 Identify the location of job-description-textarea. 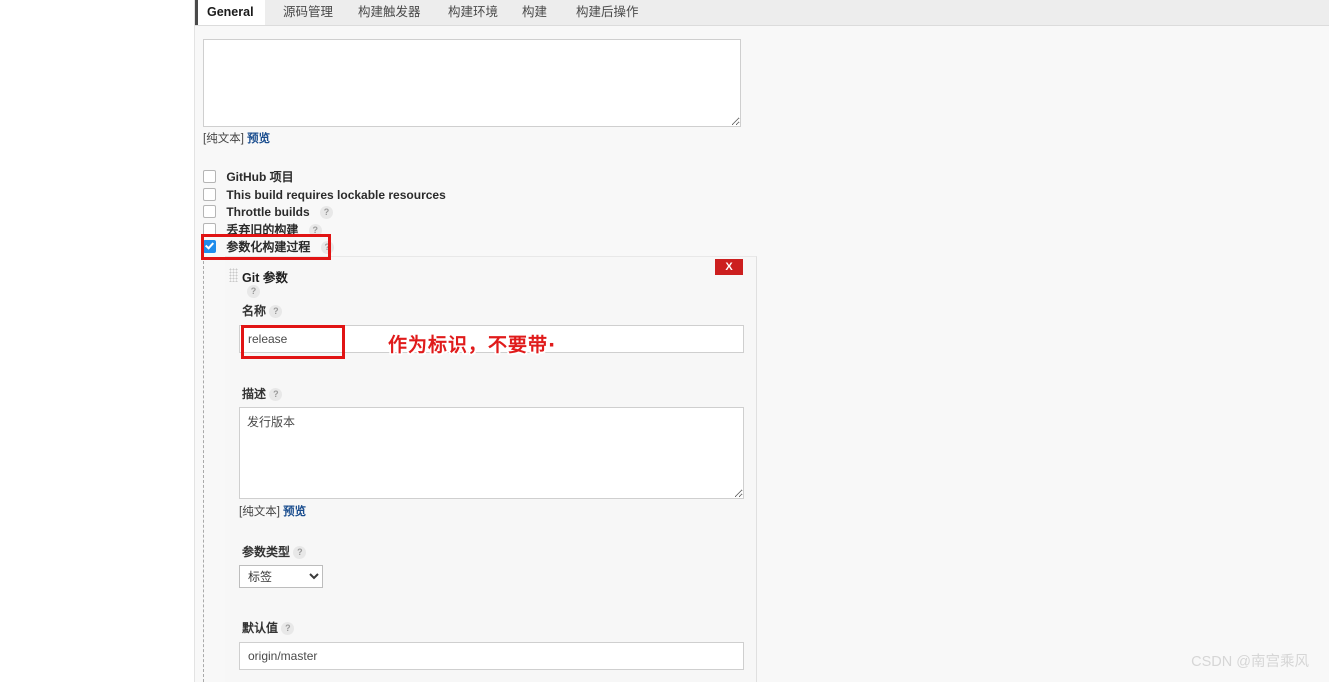
(472, 83).